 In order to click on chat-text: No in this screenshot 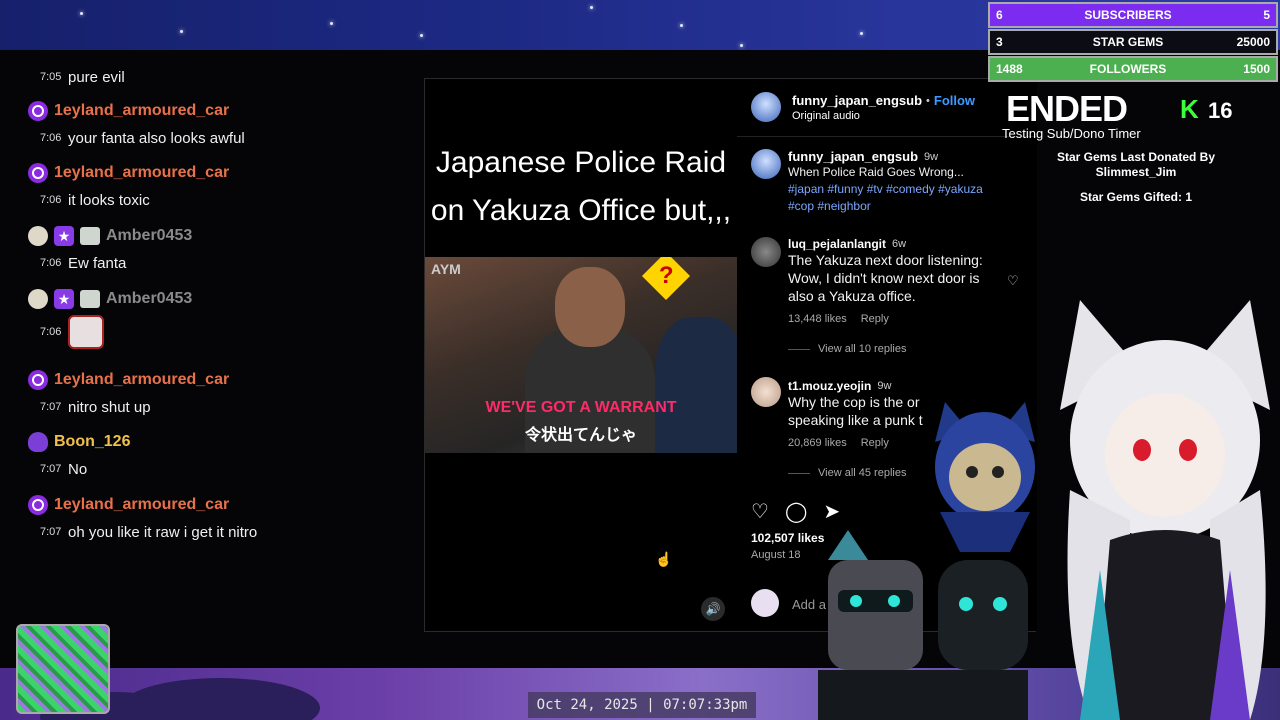, I will do `click(78, 469)`.